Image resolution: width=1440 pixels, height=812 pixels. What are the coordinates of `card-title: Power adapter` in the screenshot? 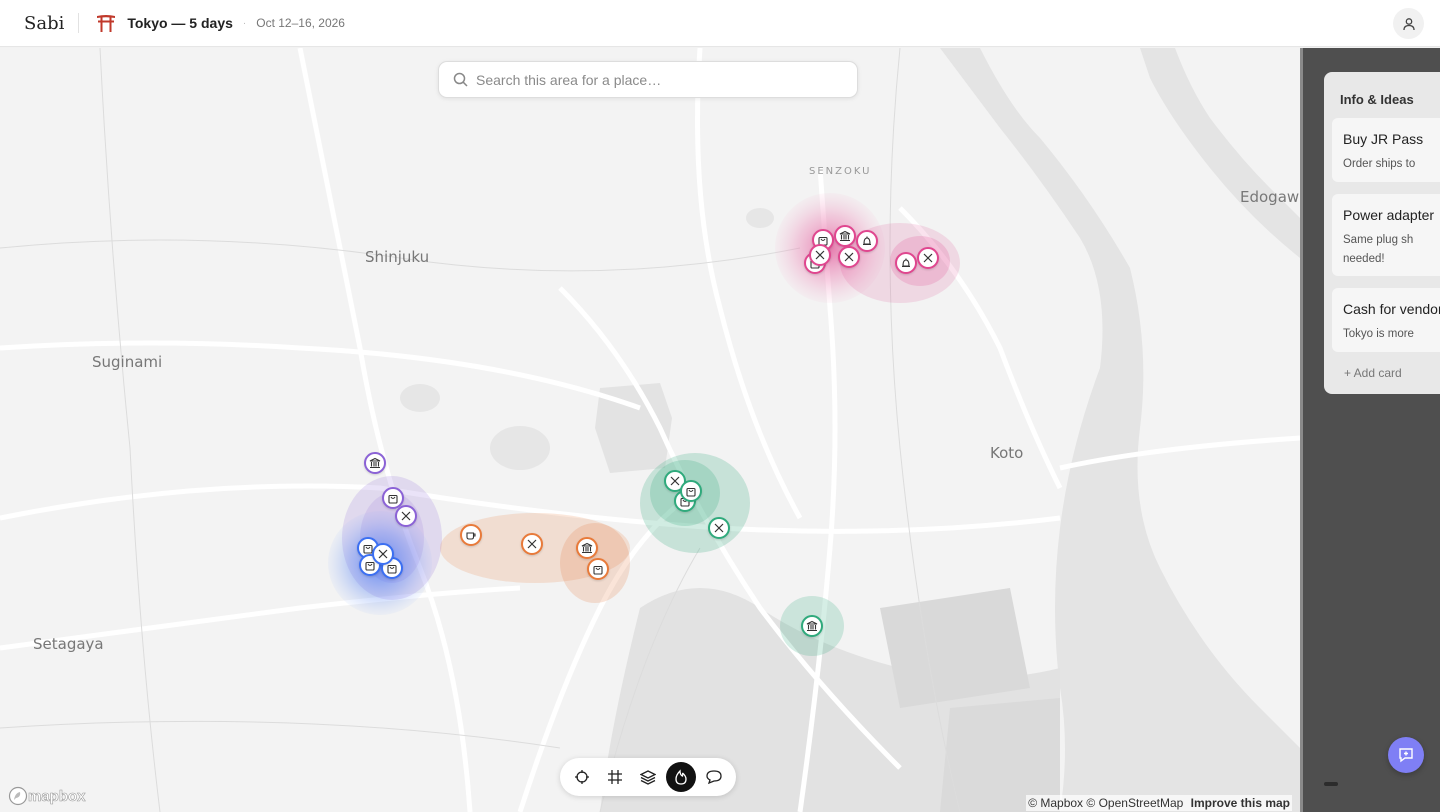 It's located at (1389, 215).